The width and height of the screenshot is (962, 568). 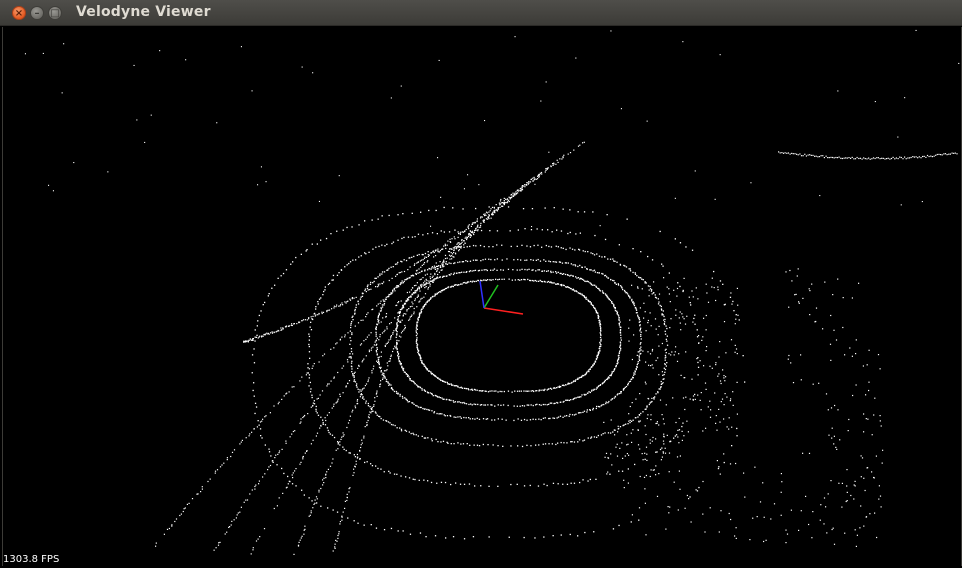 I want to click on close-button: ×, so click(x=19, y=13).